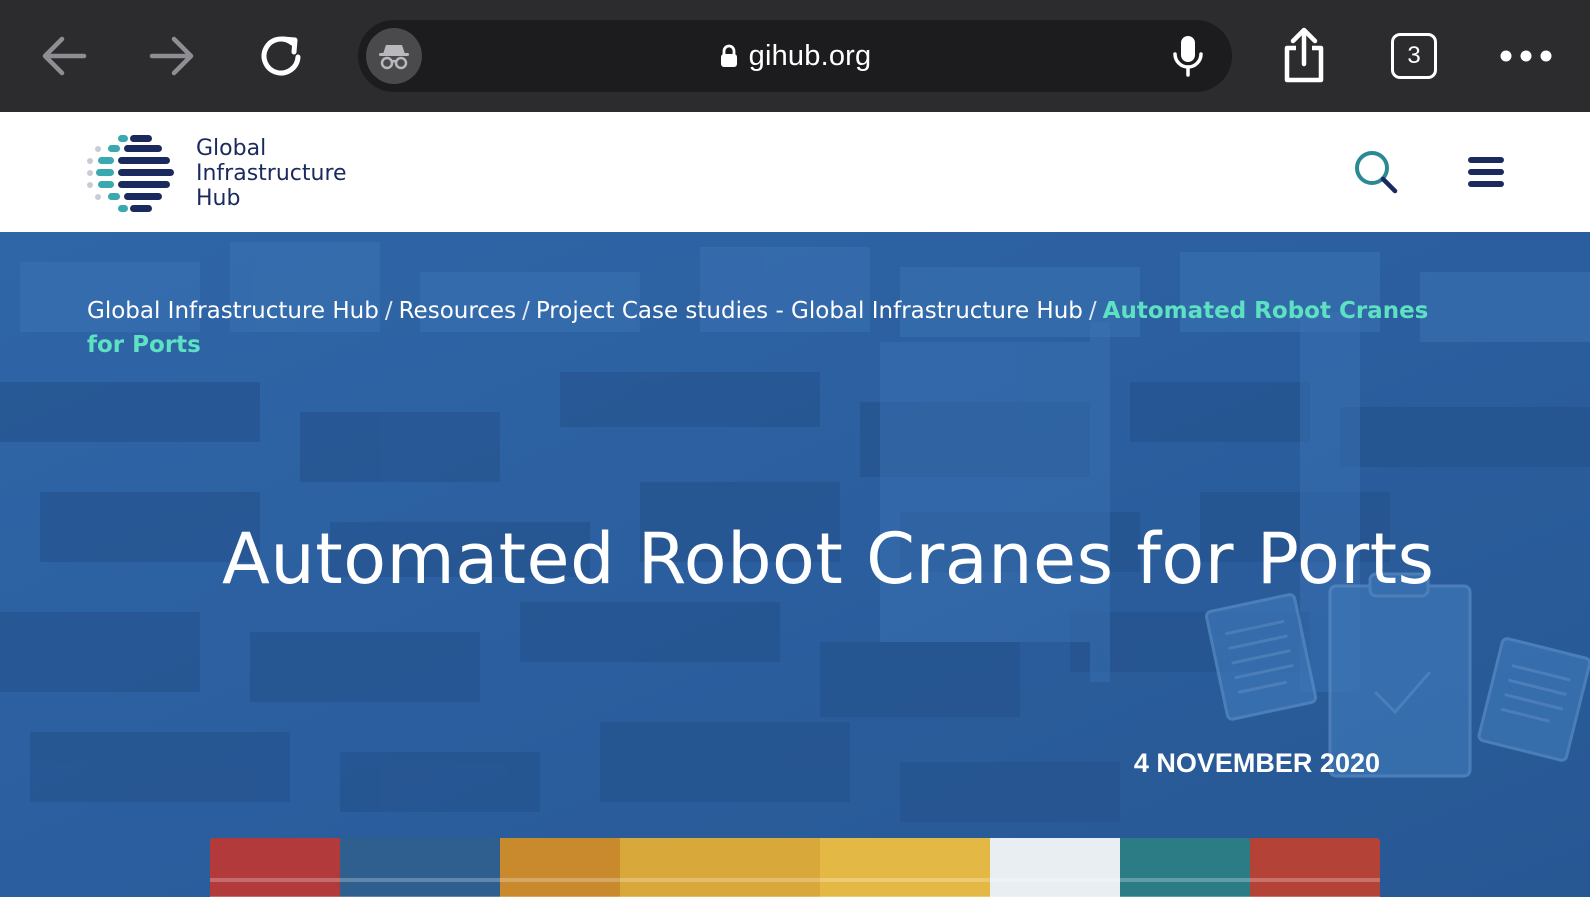 The image size is (1590, 897). Describe the element at coordinates (233, 311) in the screenshot. I see `breadcrumb-item-home: Global Infrastructure Hub` at that location.